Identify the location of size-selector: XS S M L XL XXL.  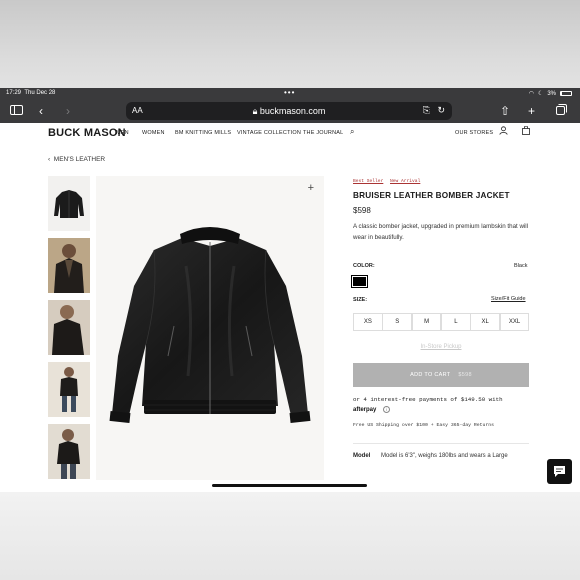
(441, 322).